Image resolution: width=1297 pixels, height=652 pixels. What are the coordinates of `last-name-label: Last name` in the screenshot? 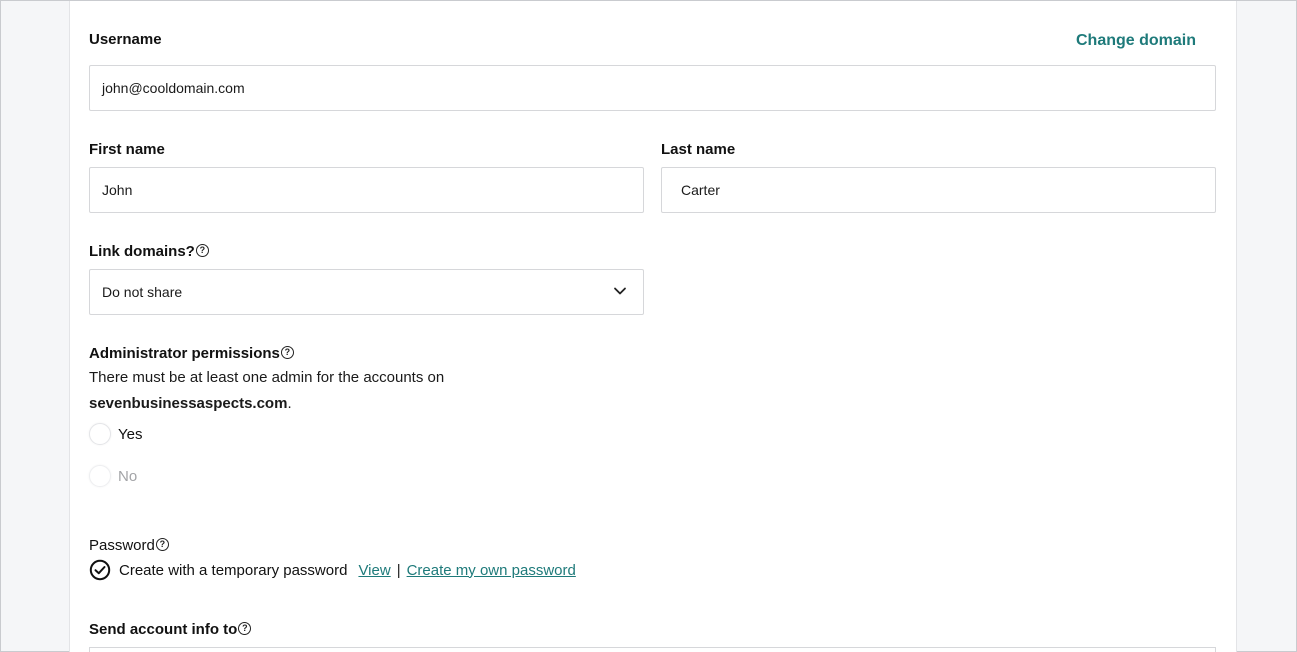 It's located at (698, 149).